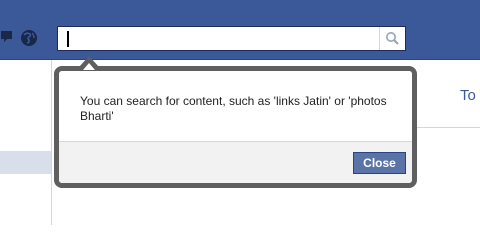  What do you see at coordinates (68, 39) in the screenshot?
I see `text-cursor` at bounding box center [68, 39].